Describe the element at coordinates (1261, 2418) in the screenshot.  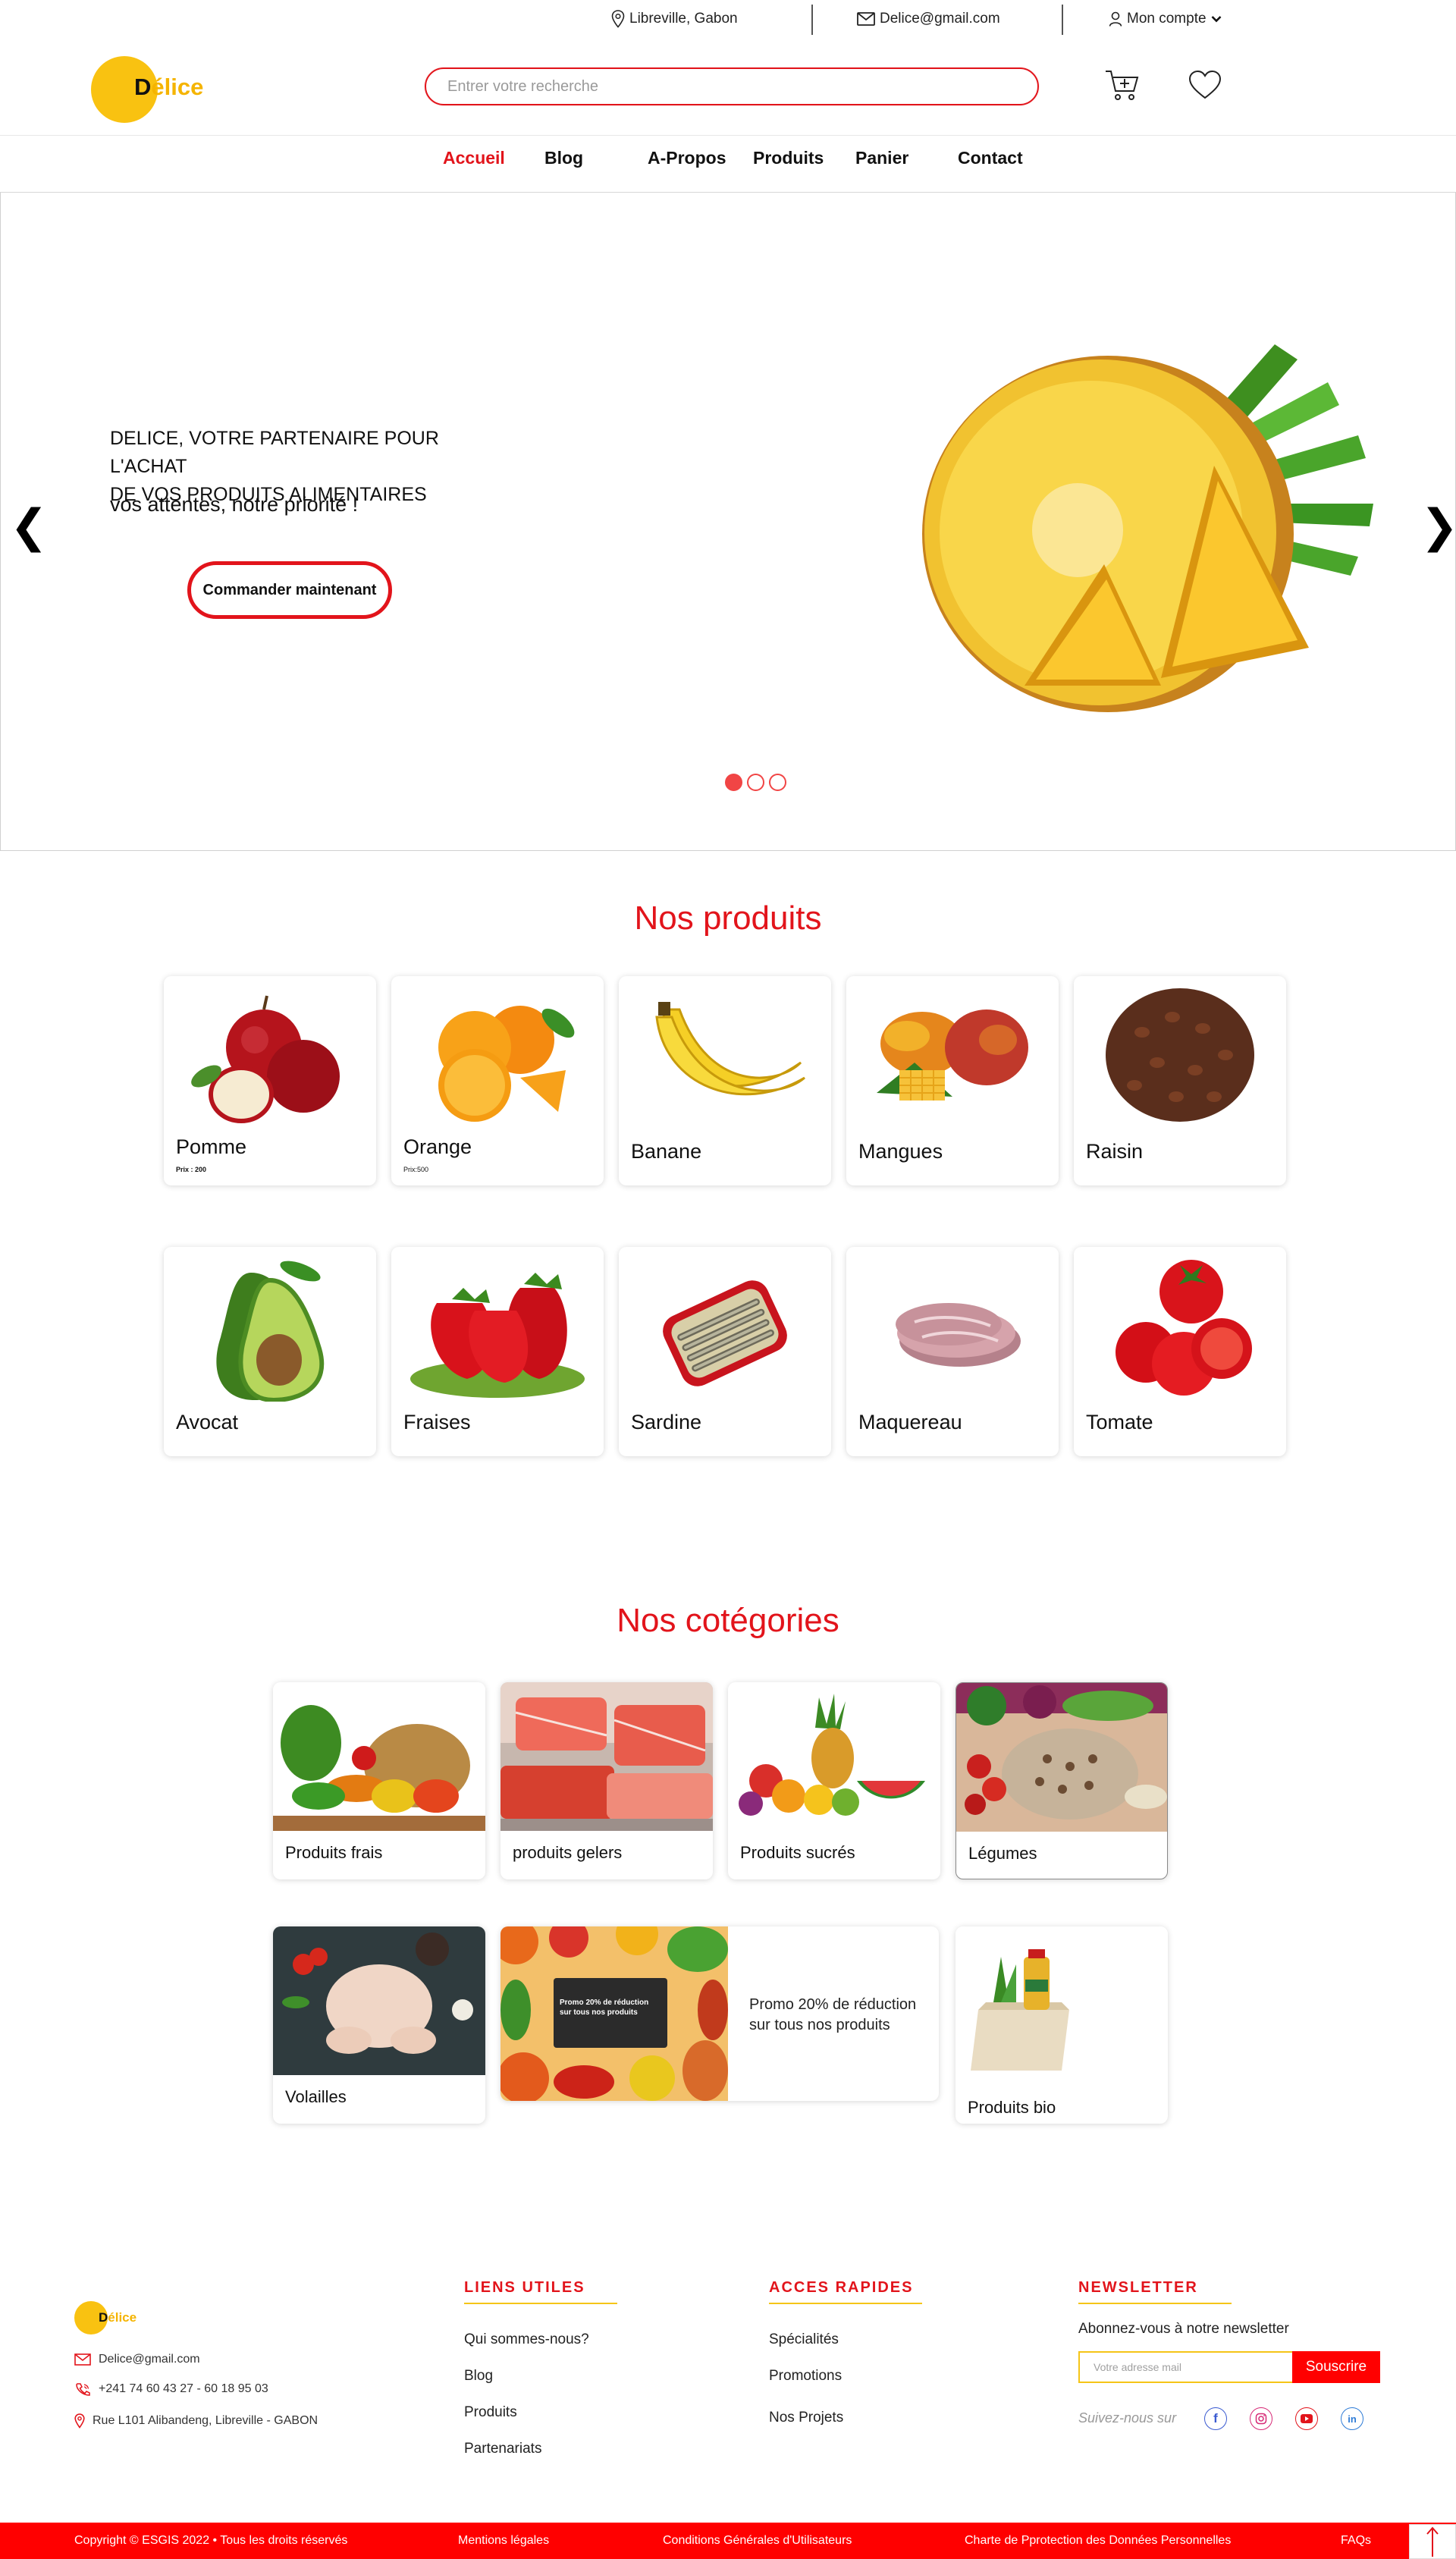
I see `instagram-link` at that location.